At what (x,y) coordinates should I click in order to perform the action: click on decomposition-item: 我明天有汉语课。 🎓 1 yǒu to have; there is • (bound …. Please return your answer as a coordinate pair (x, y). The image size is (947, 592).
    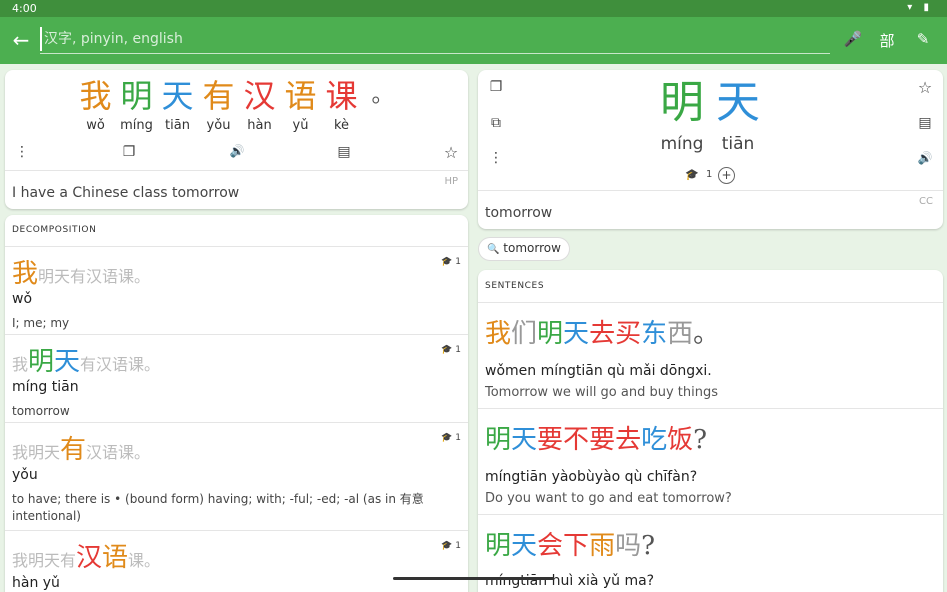
    Looking at the image, I should click on (236, 476).